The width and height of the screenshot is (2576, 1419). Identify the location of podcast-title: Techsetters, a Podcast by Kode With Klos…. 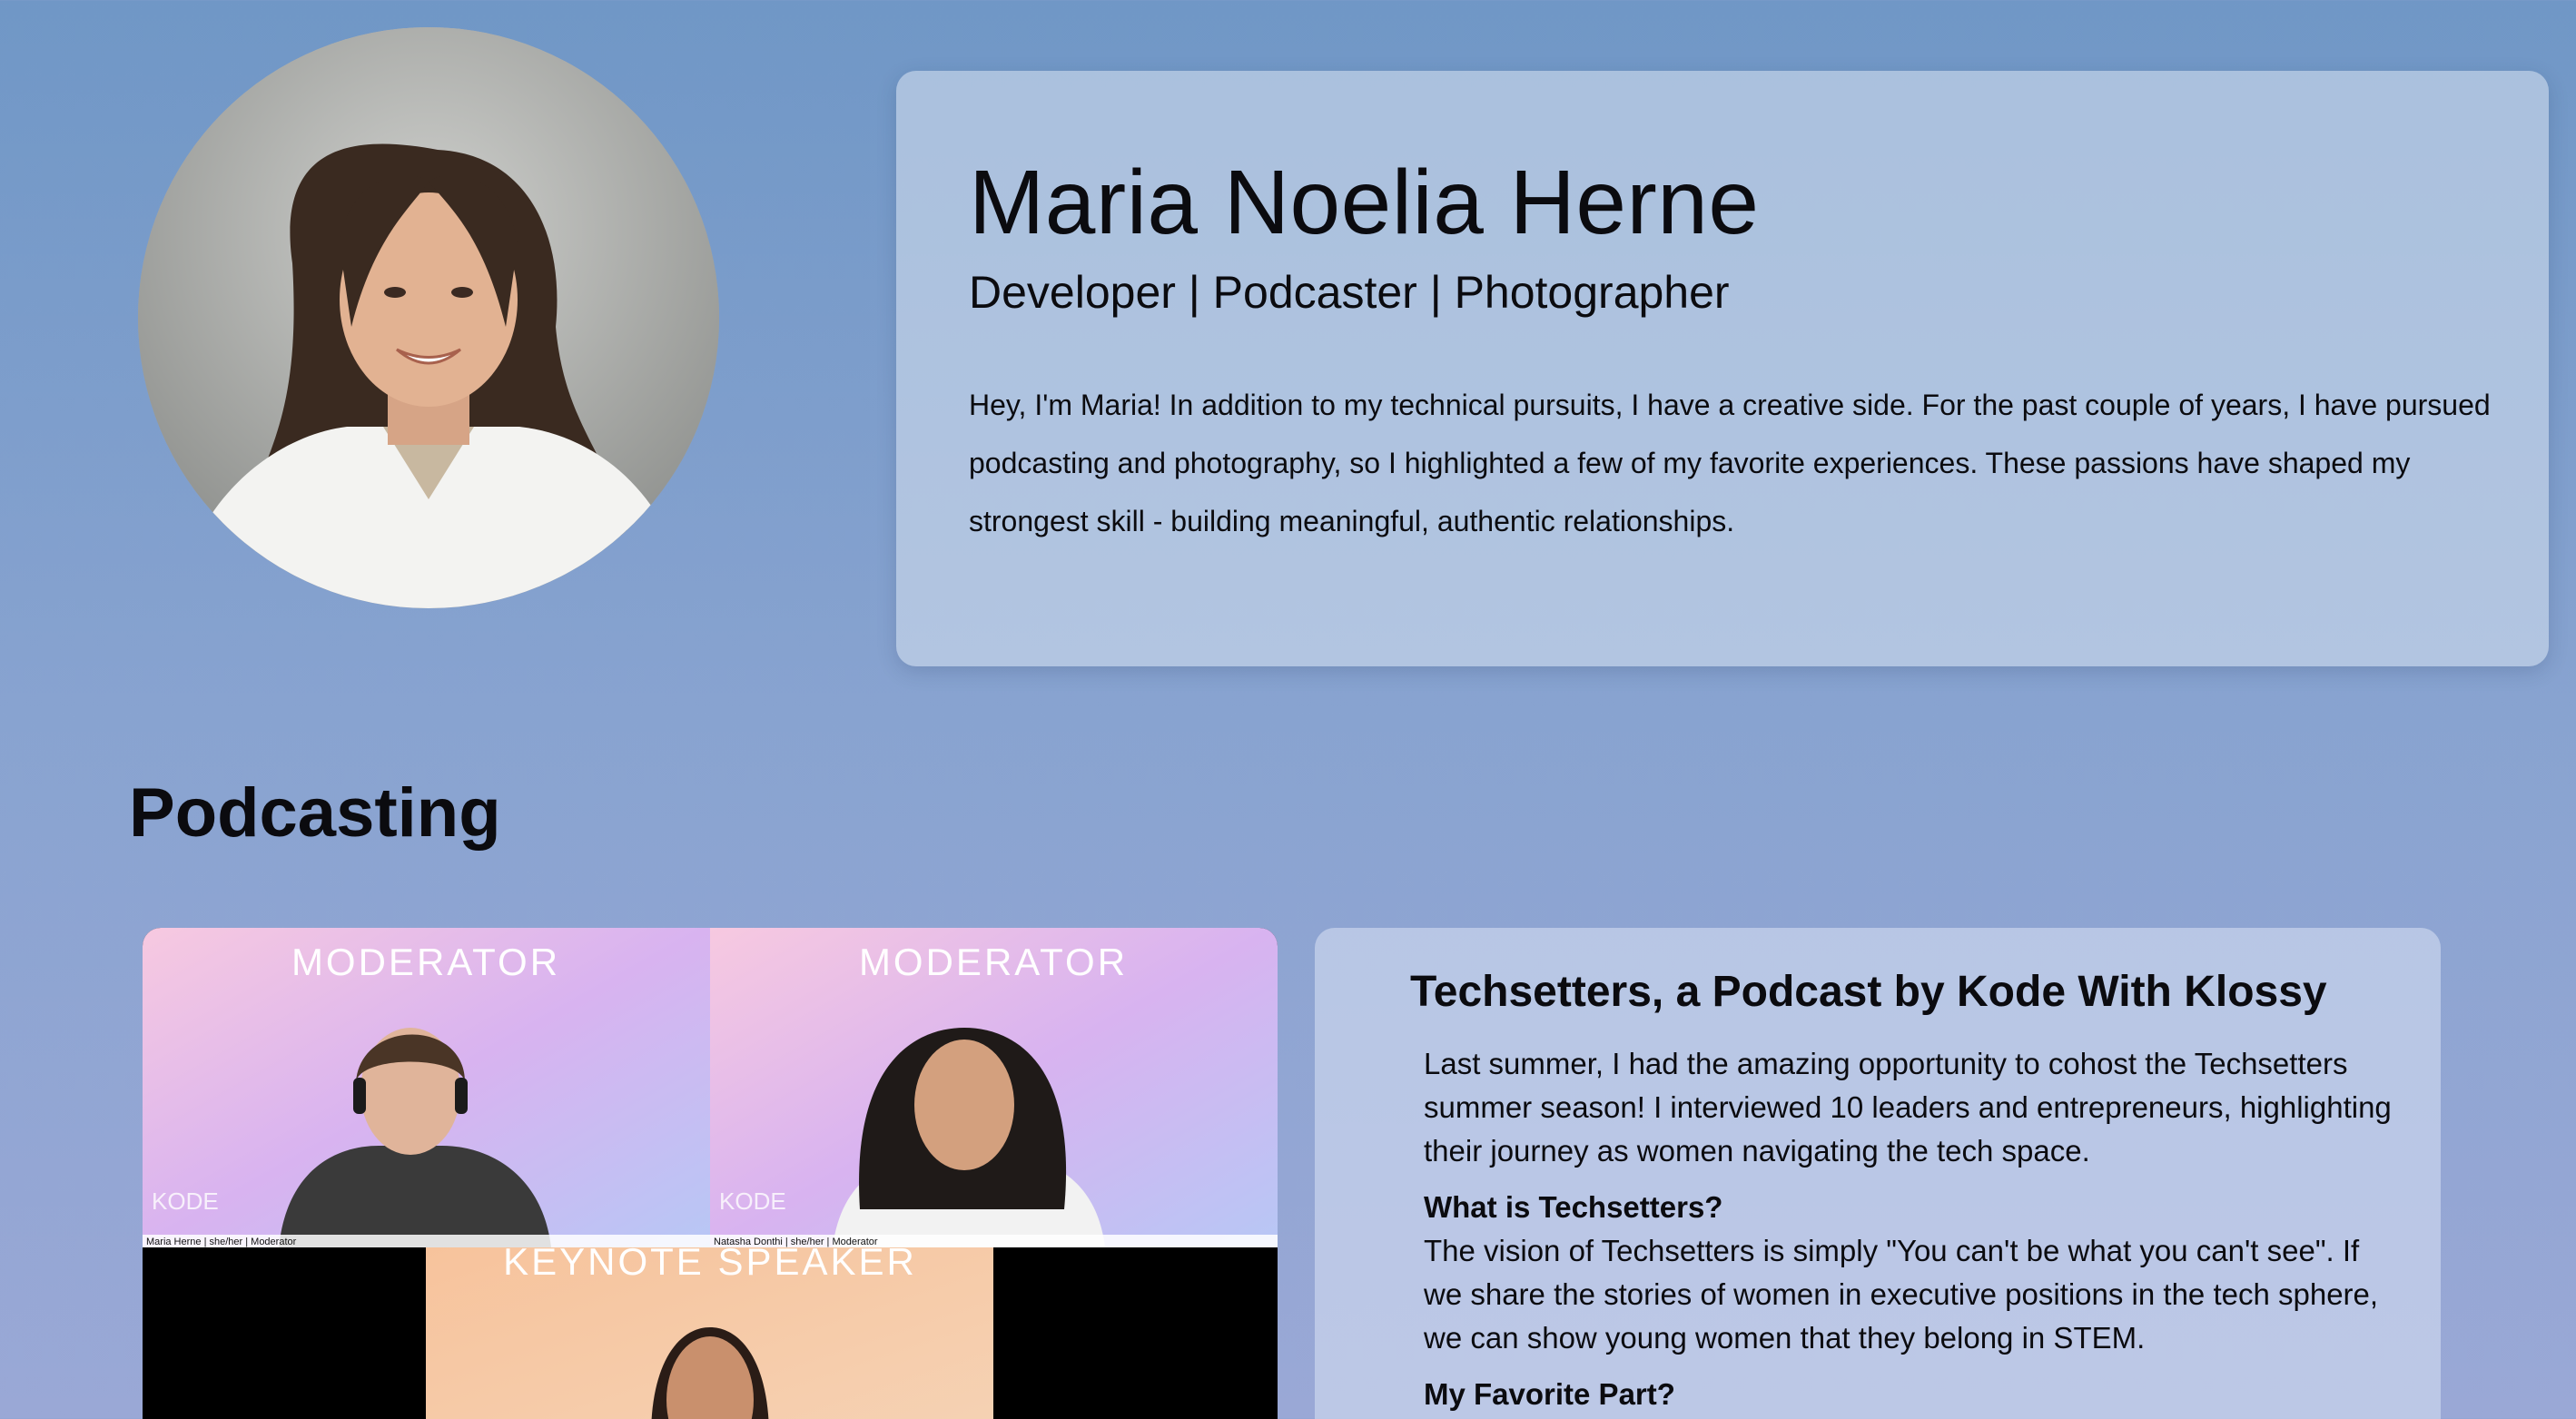
(1868, 992).